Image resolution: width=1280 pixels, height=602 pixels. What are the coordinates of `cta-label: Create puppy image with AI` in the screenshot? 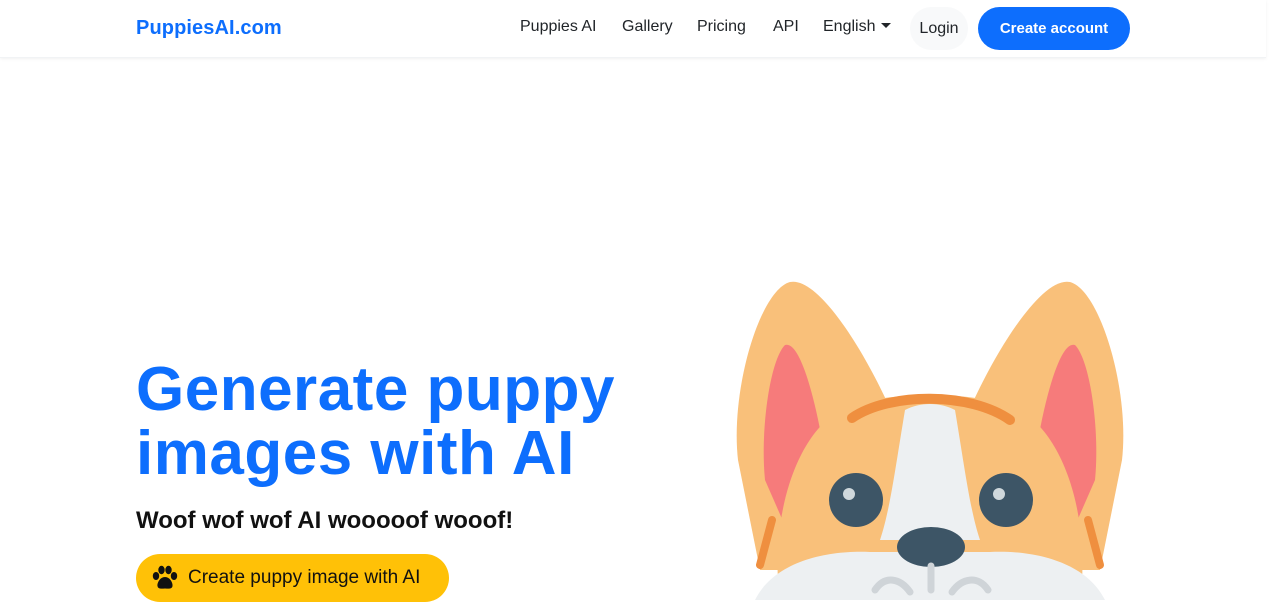 It's located at (304, 577).